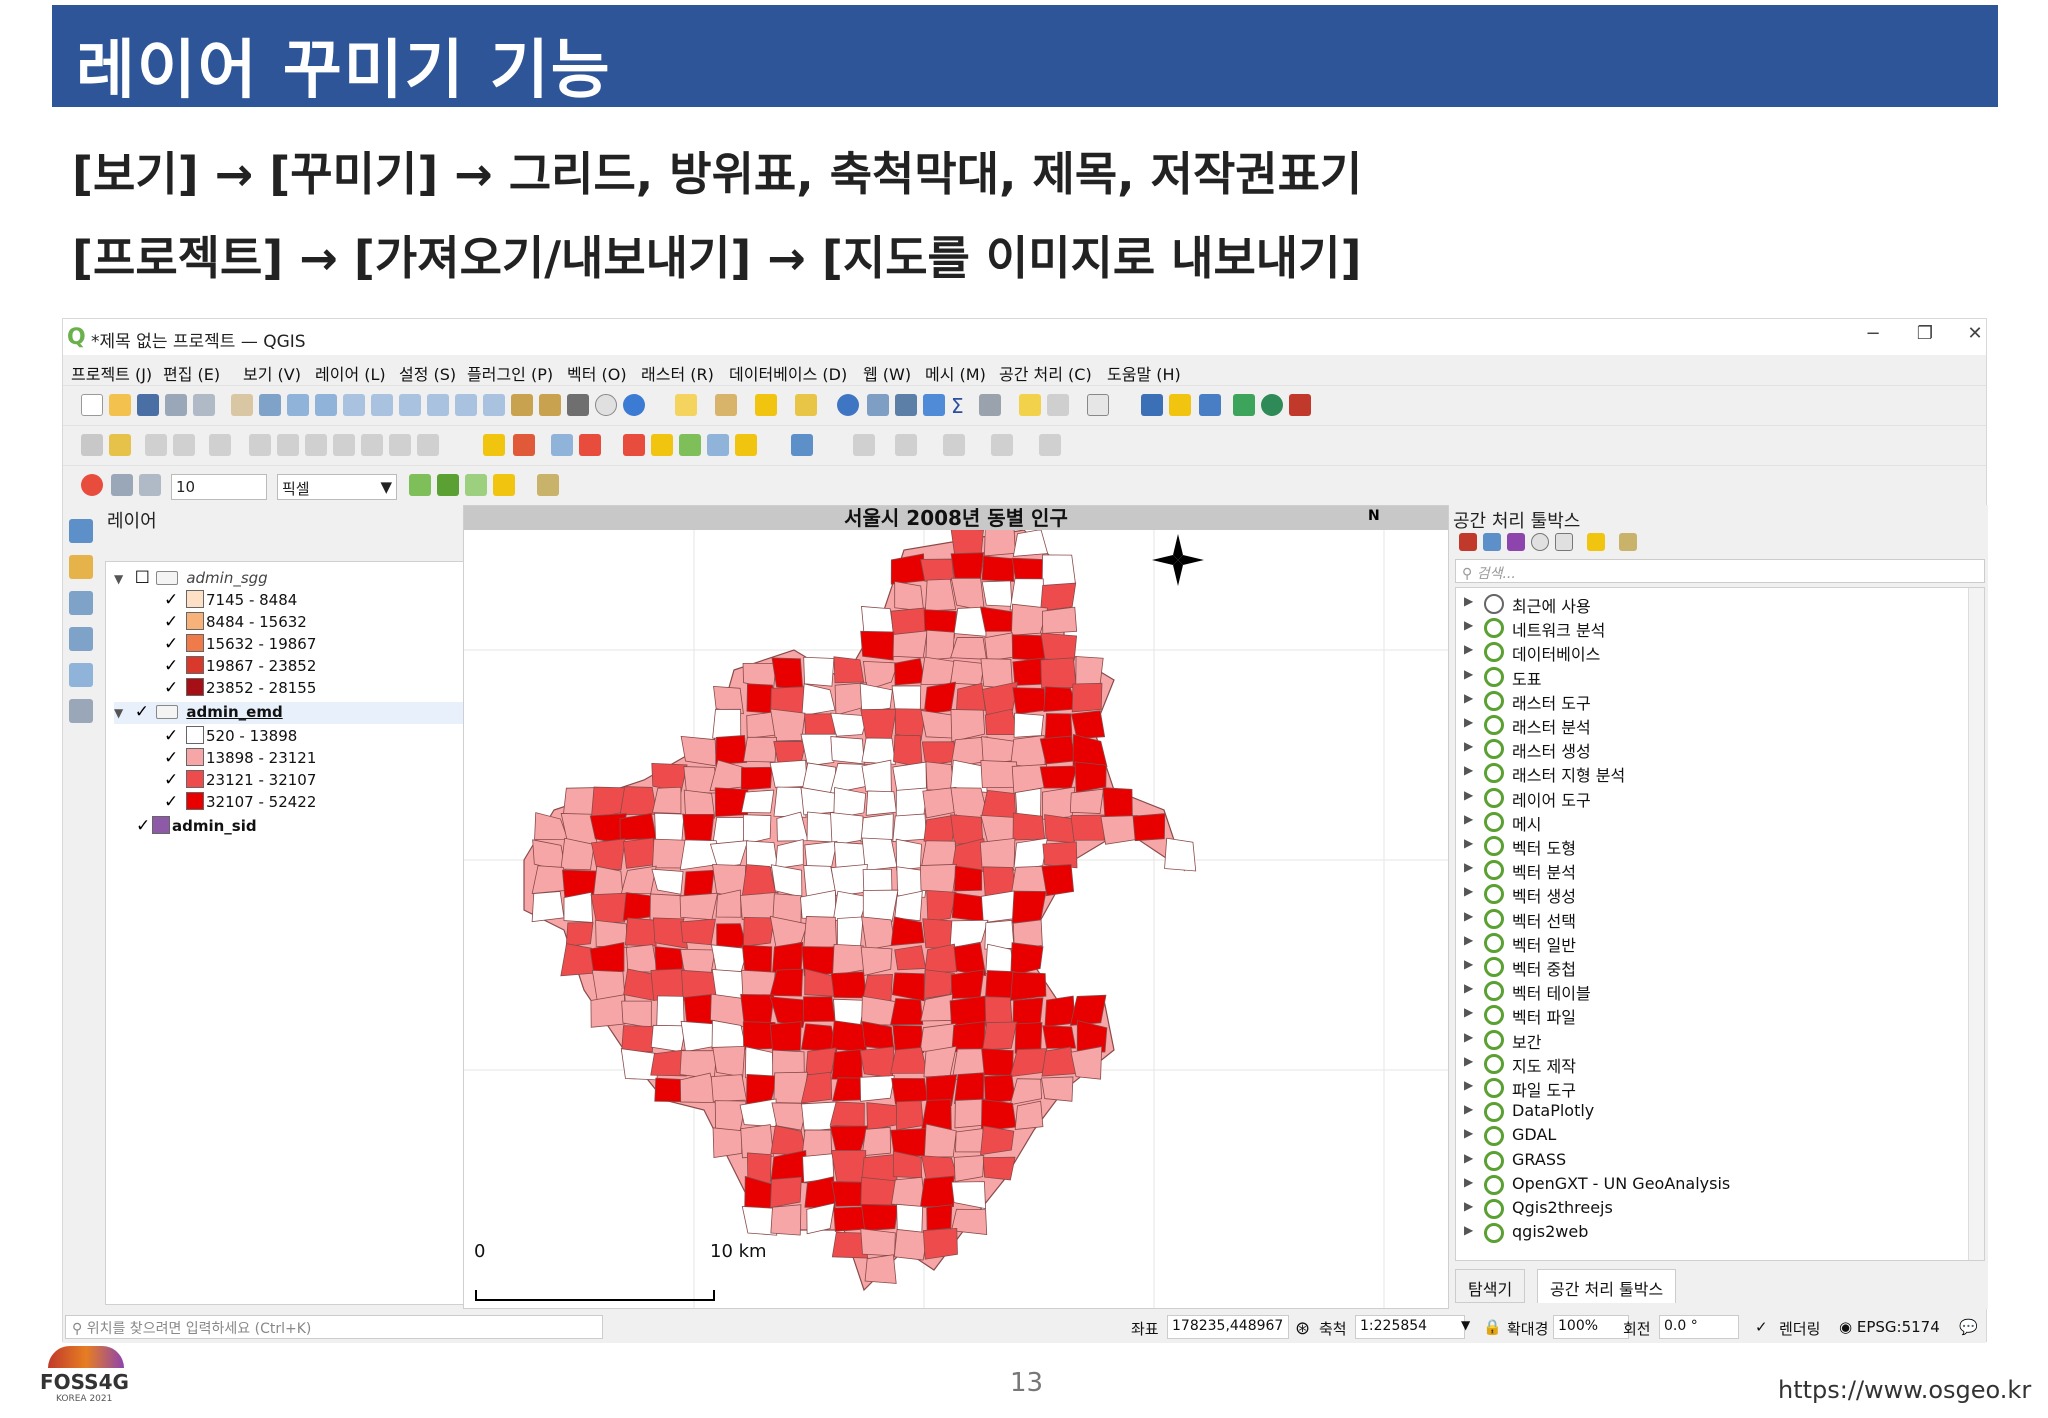  What do you see at coordinates (1711, 701) in the screenshot?
I see `toolbox-group-item: ▶ 래스터 도구` at bounding box center [1711, 701].